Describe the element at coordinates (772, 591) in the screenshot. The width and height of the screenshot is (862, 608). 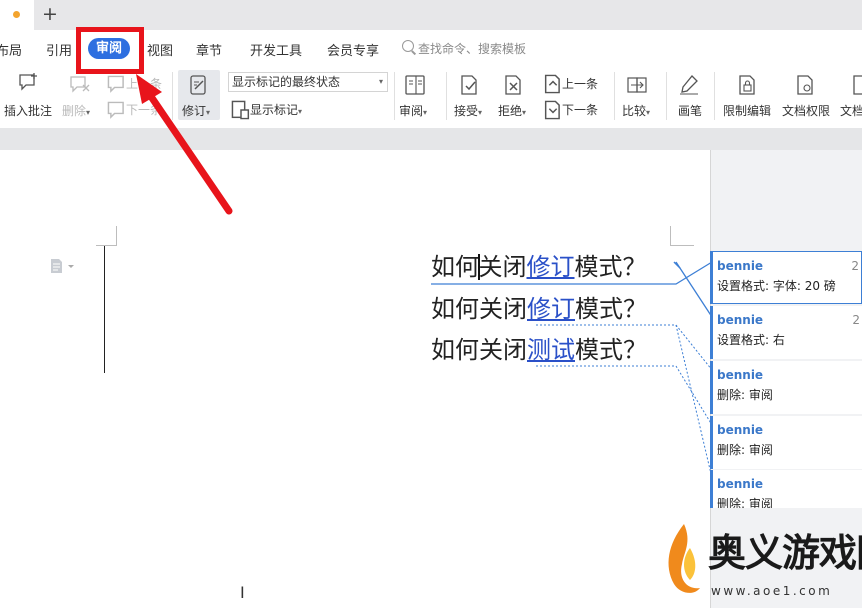
I see `watermark-url: www.aoe1.com` at that location.